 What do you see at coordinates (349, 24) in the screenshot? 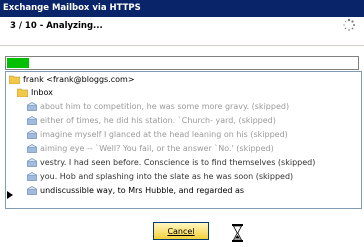
I see `spinner-icon` at bounding box center [349, 24].